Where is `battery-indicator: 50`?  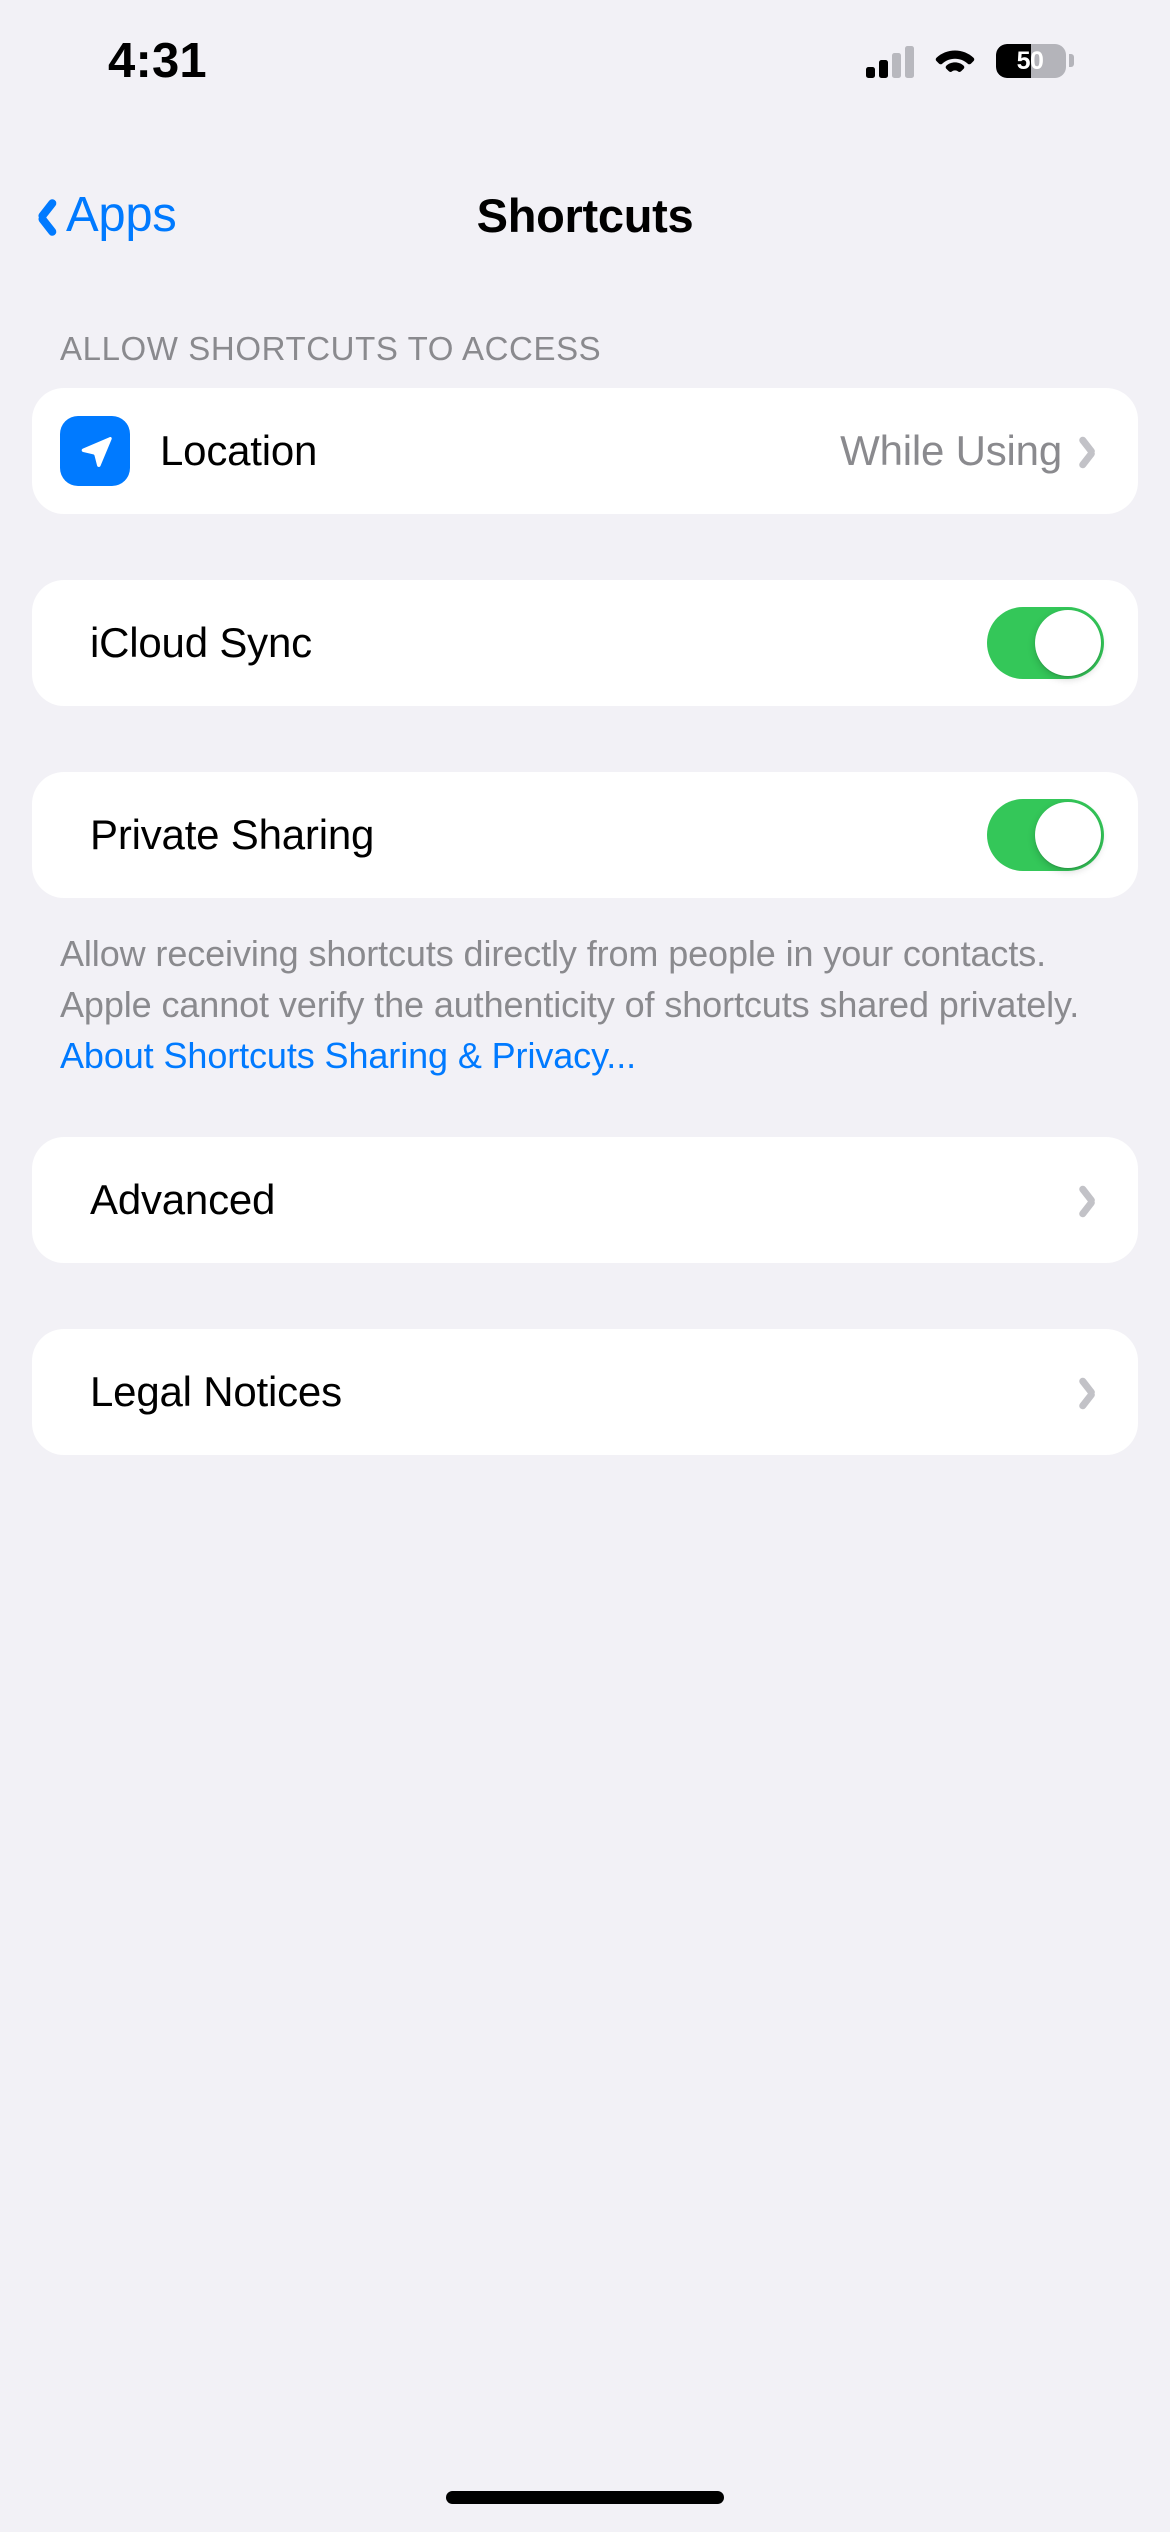
battery-indicator: 50 is located at coordinates (1035, 60).